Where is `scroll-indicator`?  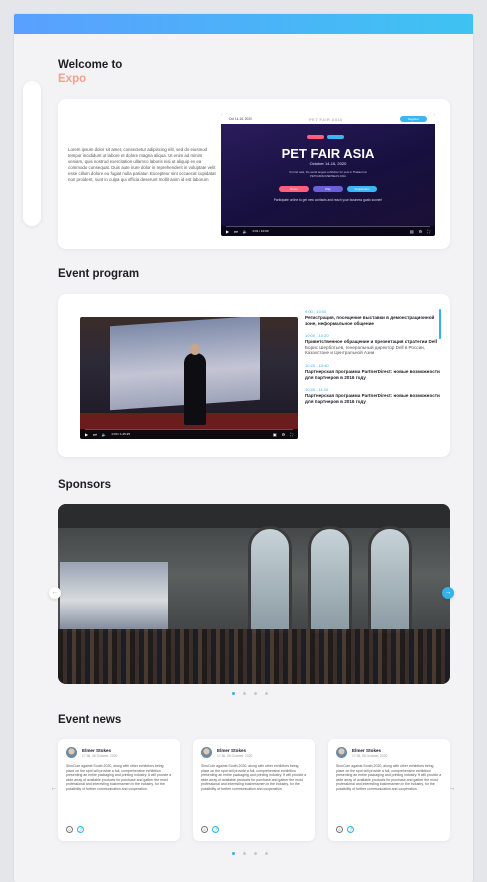 scroll-indicator is located at coordinates (32, 153).